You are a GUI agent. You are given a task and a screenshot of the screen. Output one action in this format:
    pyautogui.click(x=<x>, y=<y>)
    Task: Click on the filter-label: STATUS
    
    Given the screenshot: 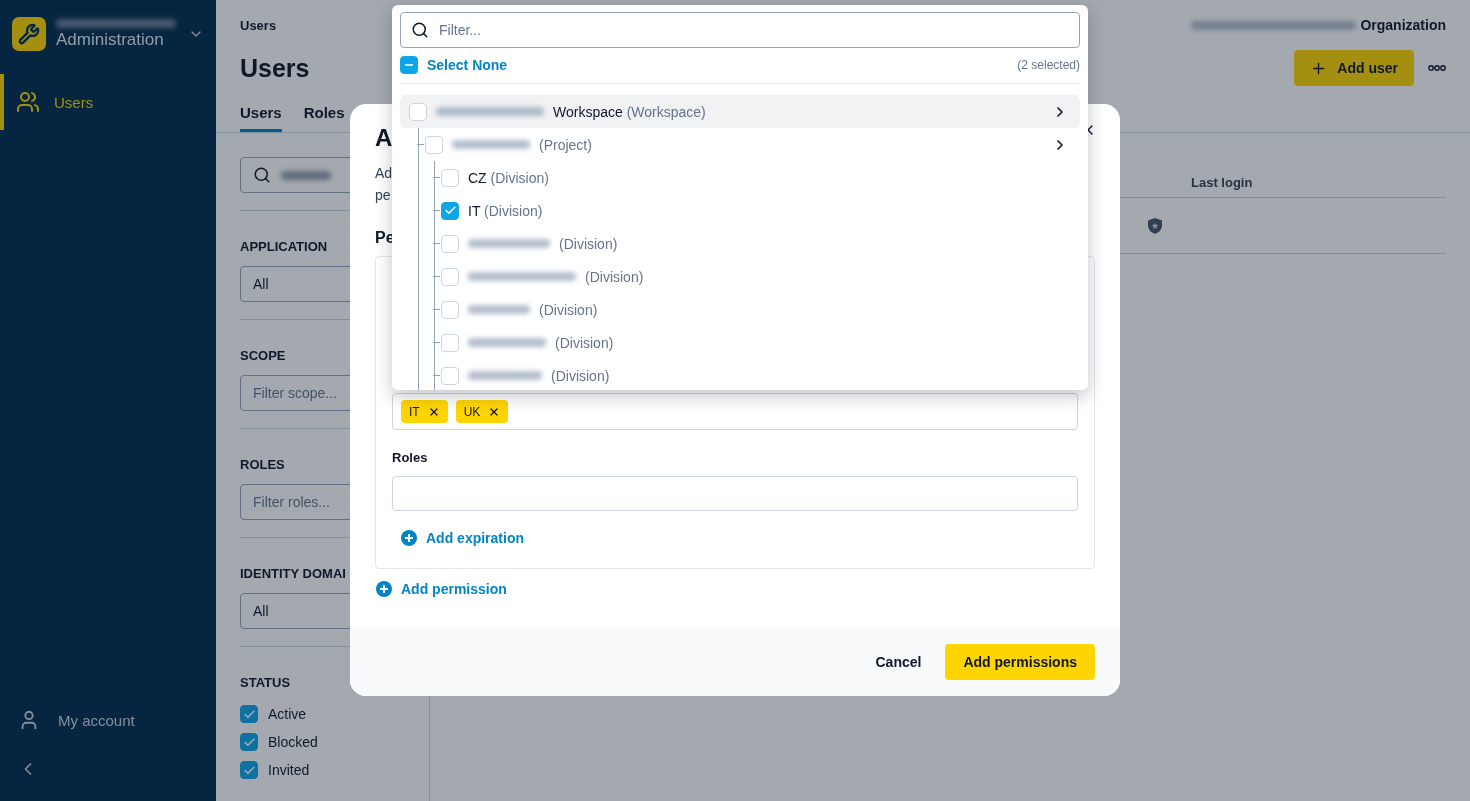 What is the action you would take?
    pyautogui.click(x=266, y=682)
    